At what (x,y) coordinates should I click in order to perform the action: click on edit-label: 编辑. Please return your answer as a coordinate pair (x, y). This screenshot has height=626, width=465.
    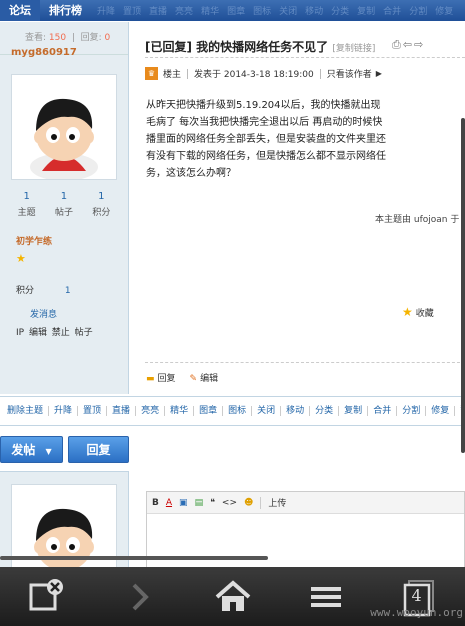
    Looking at the image, I should click on (209, 379).